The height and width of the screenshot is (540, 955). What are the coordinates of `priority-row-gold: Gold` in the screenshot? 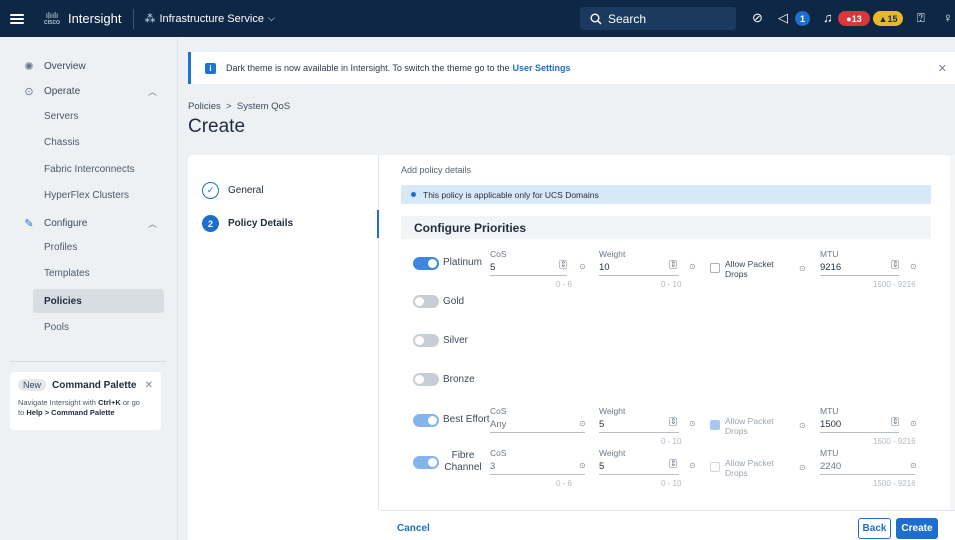 It's located at (671, 315).